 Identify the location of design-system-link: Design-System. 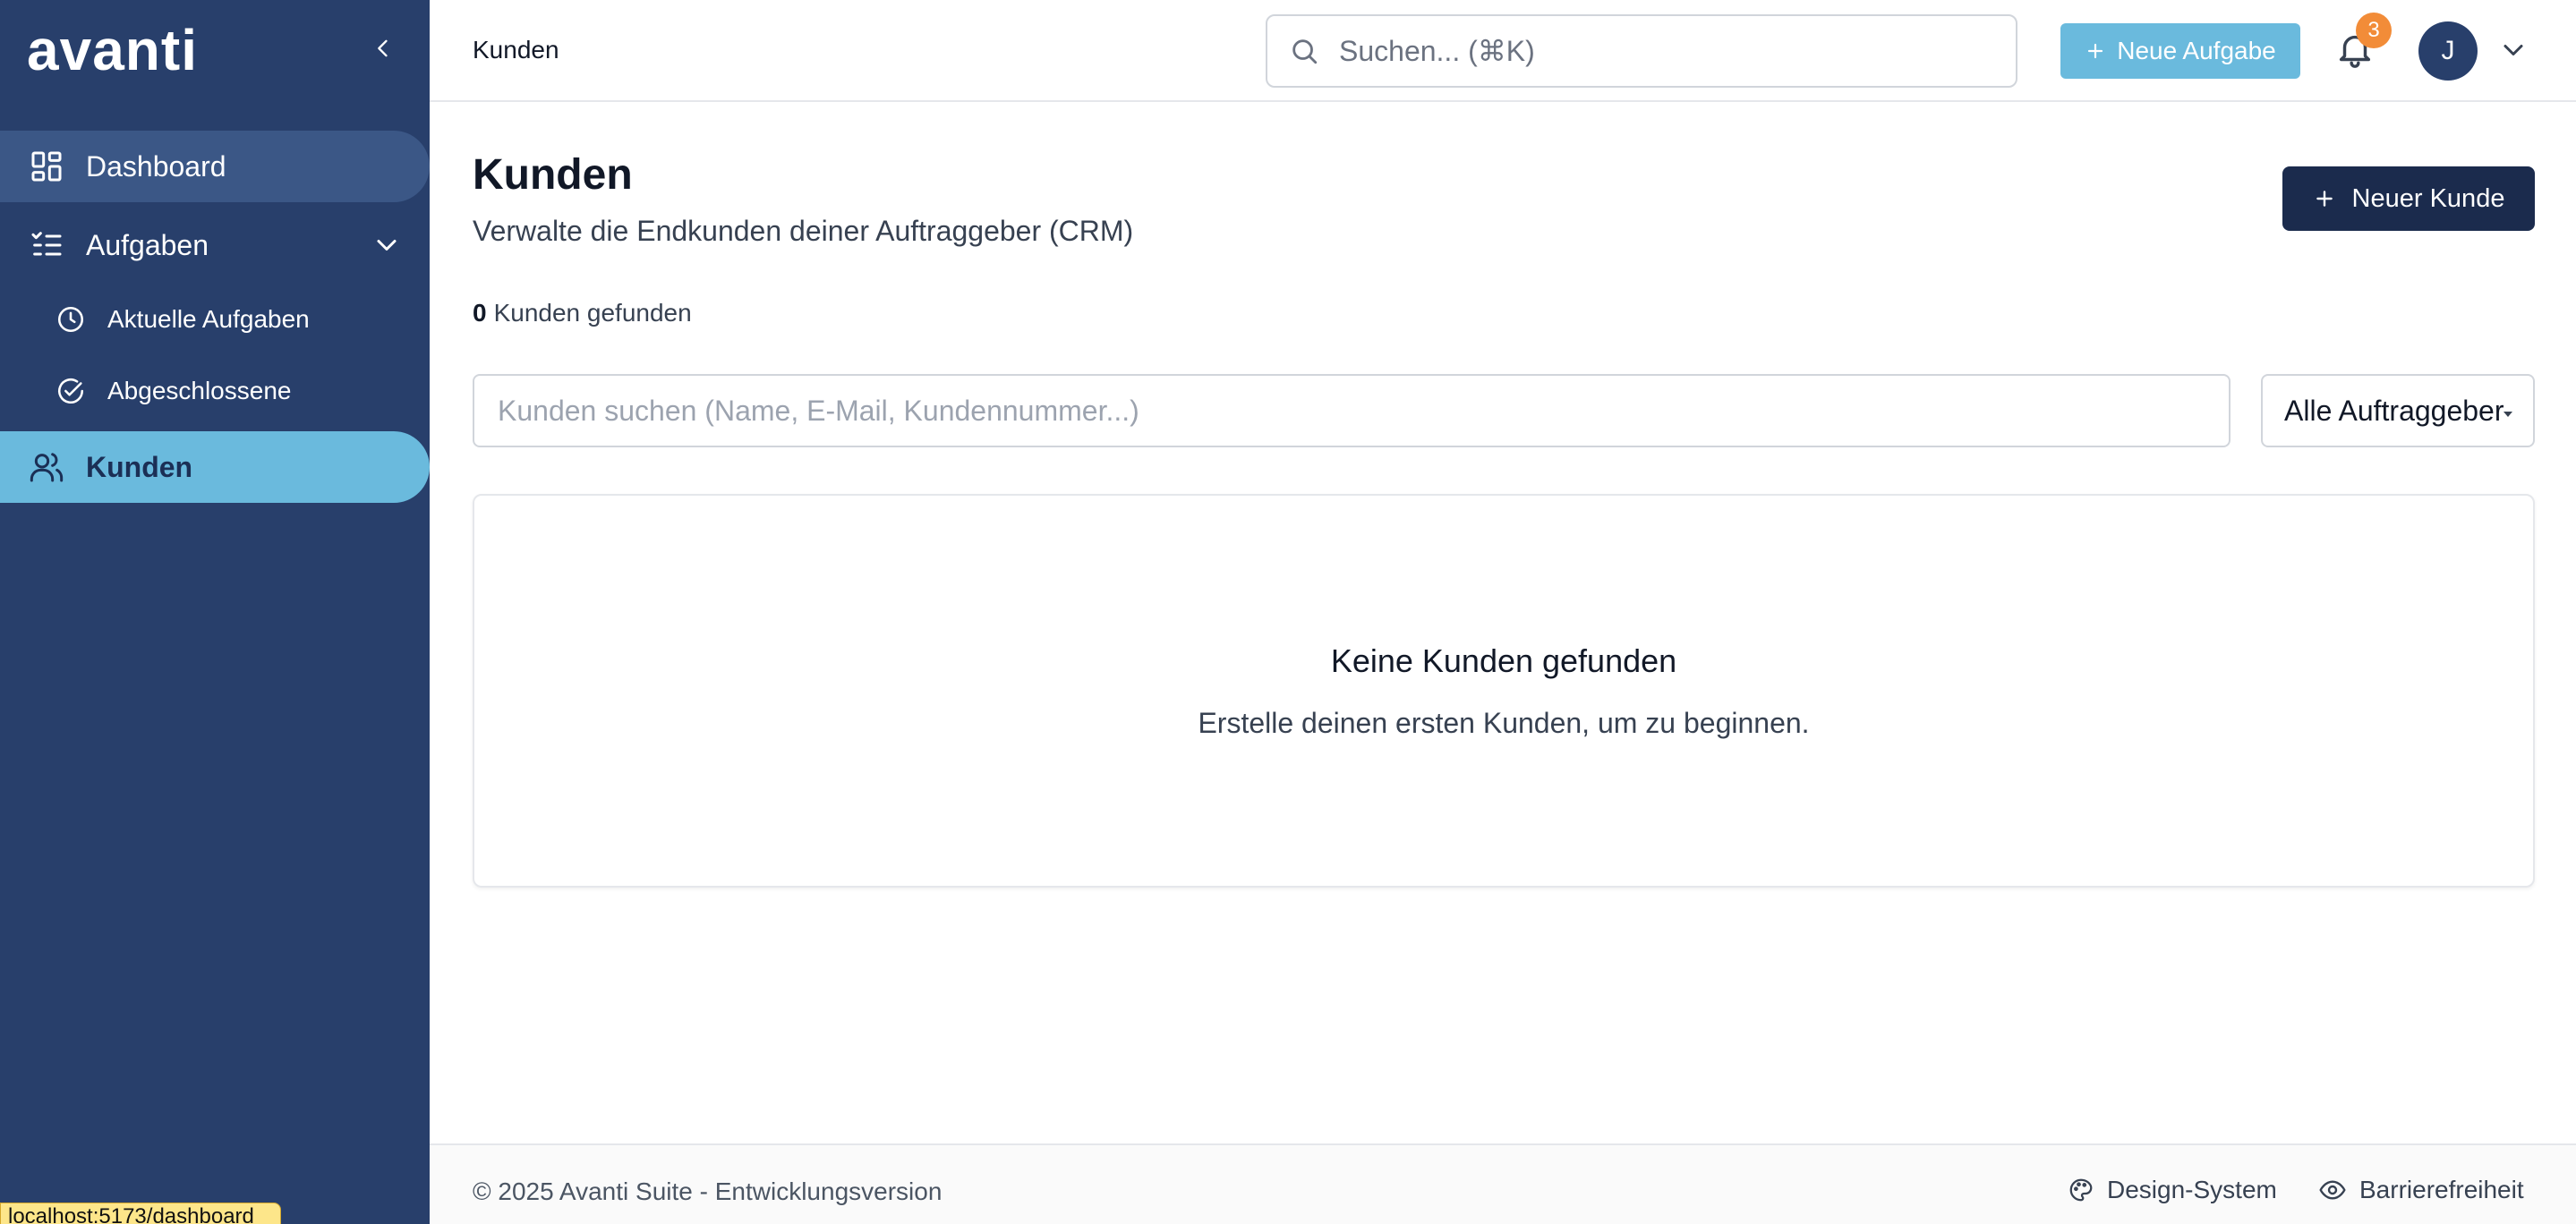
(2172, 1190).